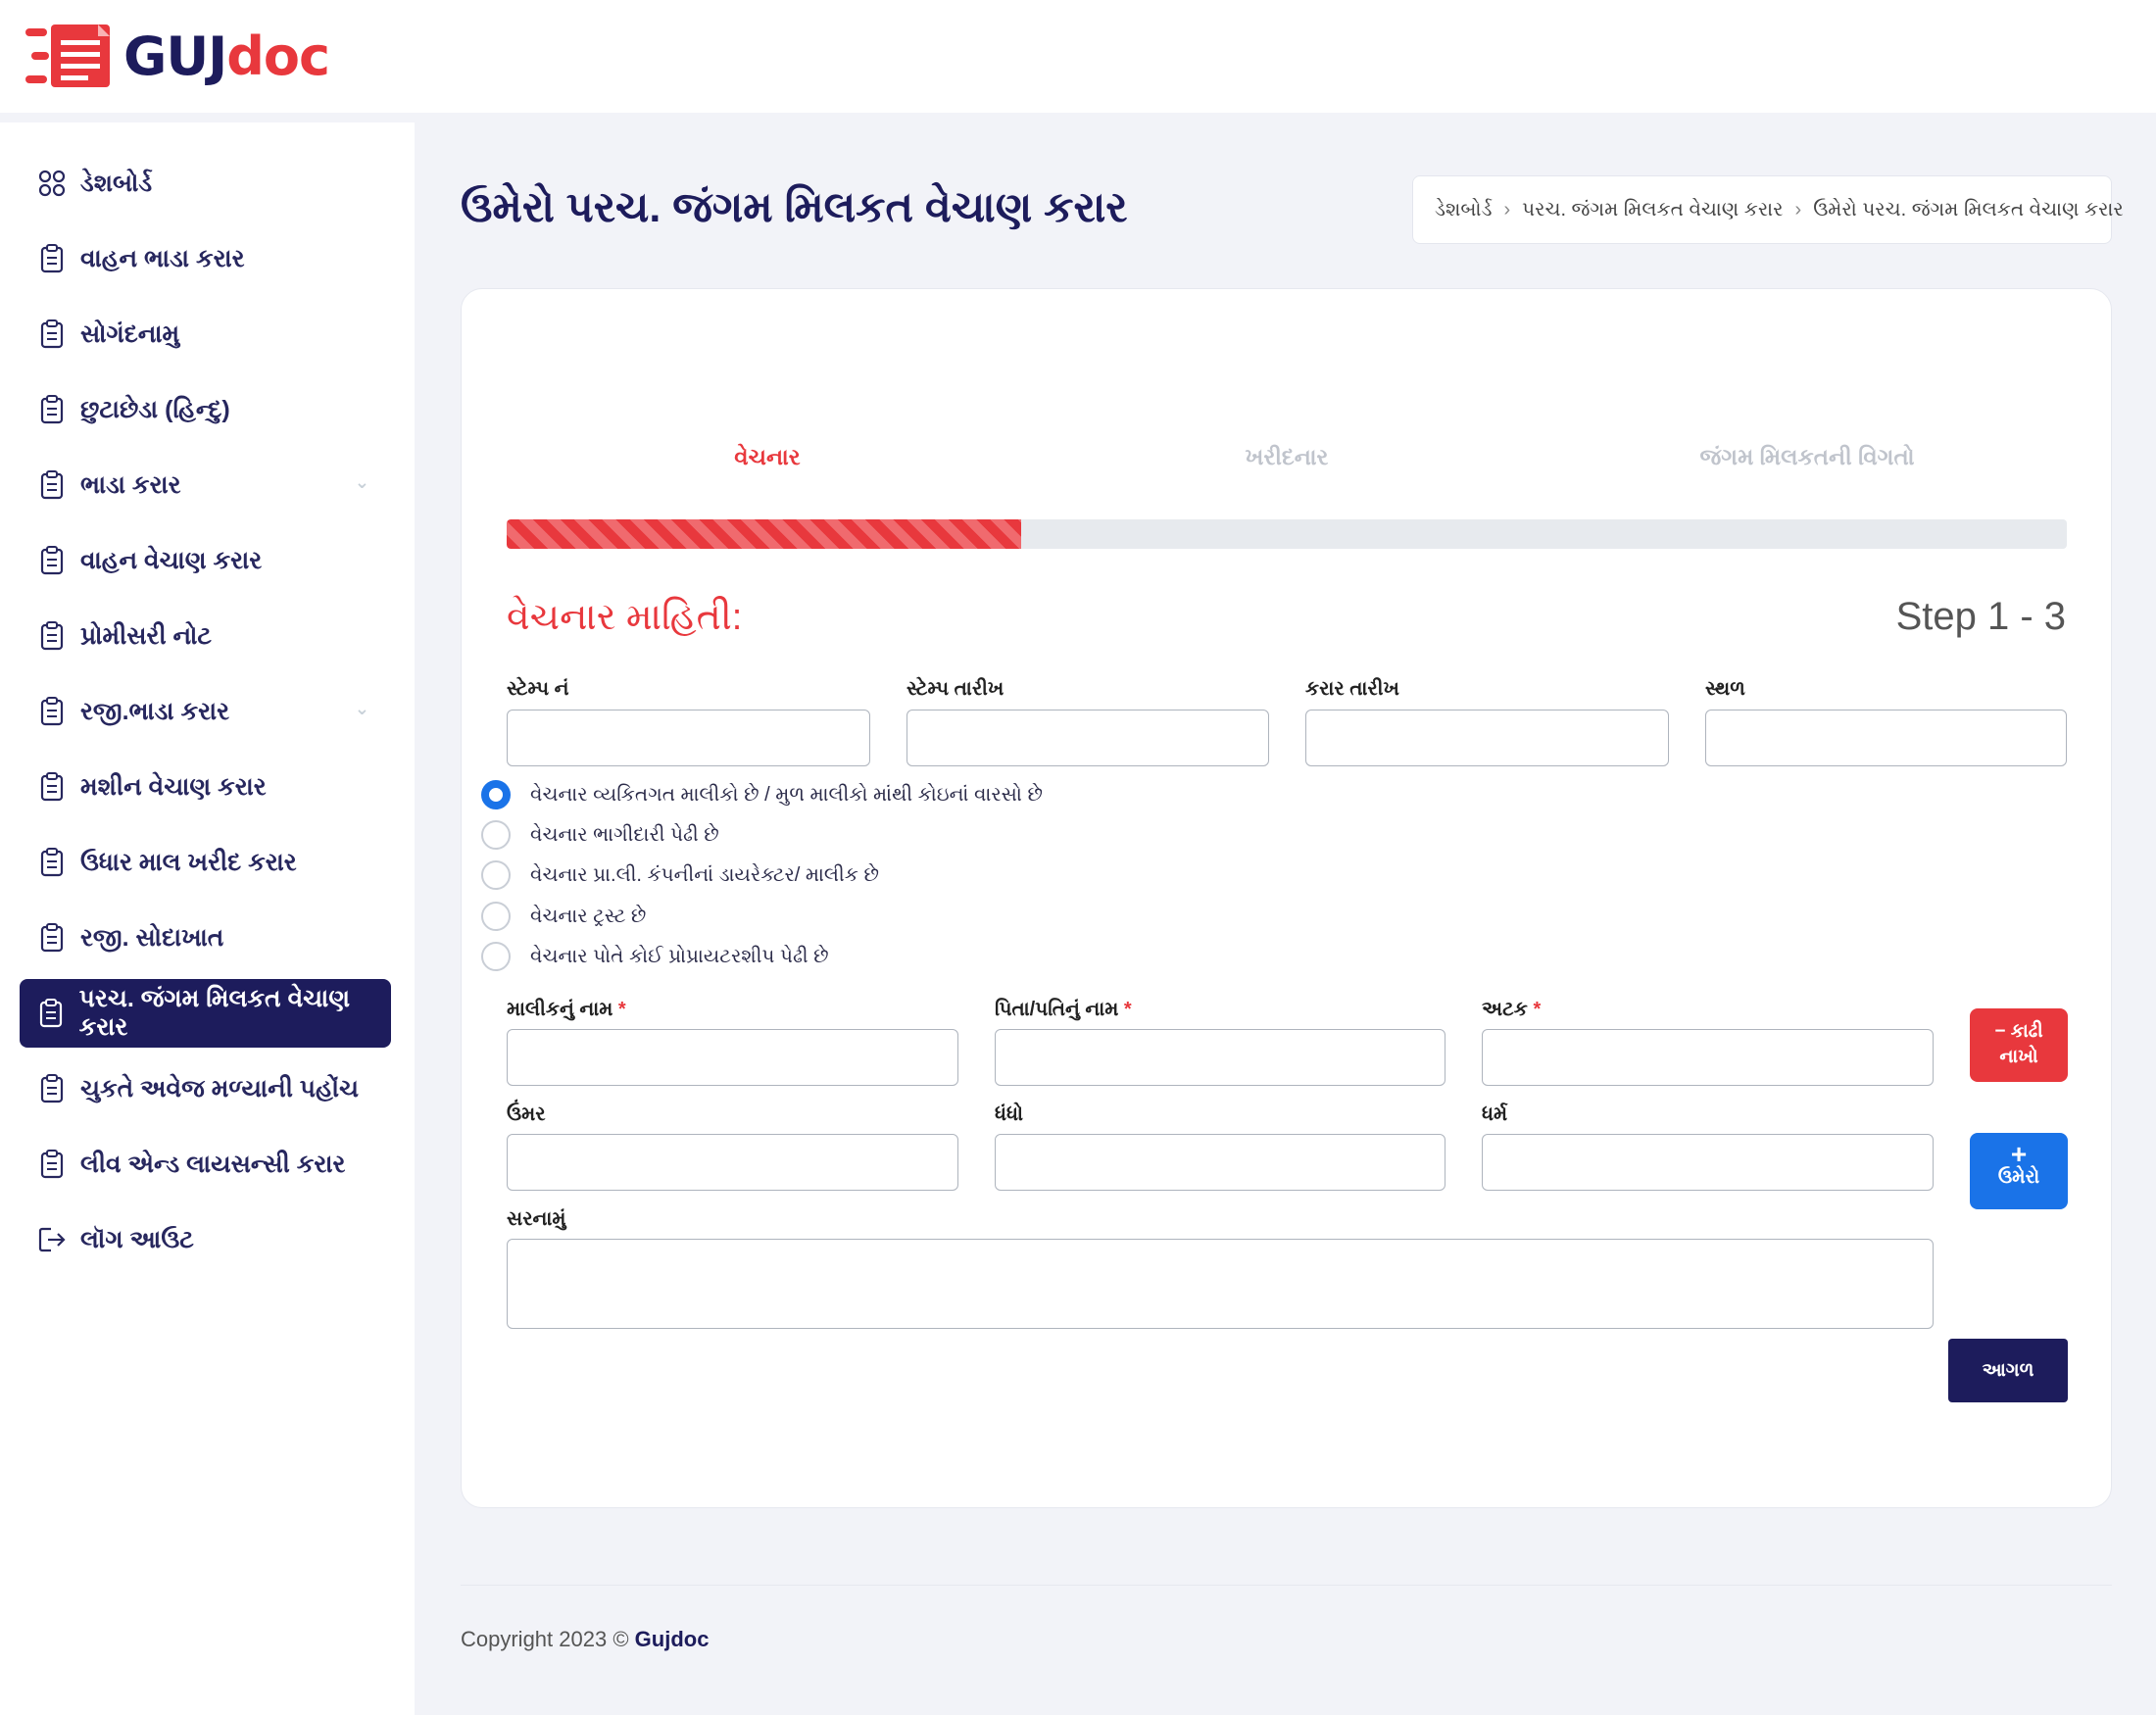 This screenshot has height=1715, width=2156. What do you see at coordinates (1708, 1057) in the screenshot?
I see `surname-input` at bounding box center [1708, 1057].